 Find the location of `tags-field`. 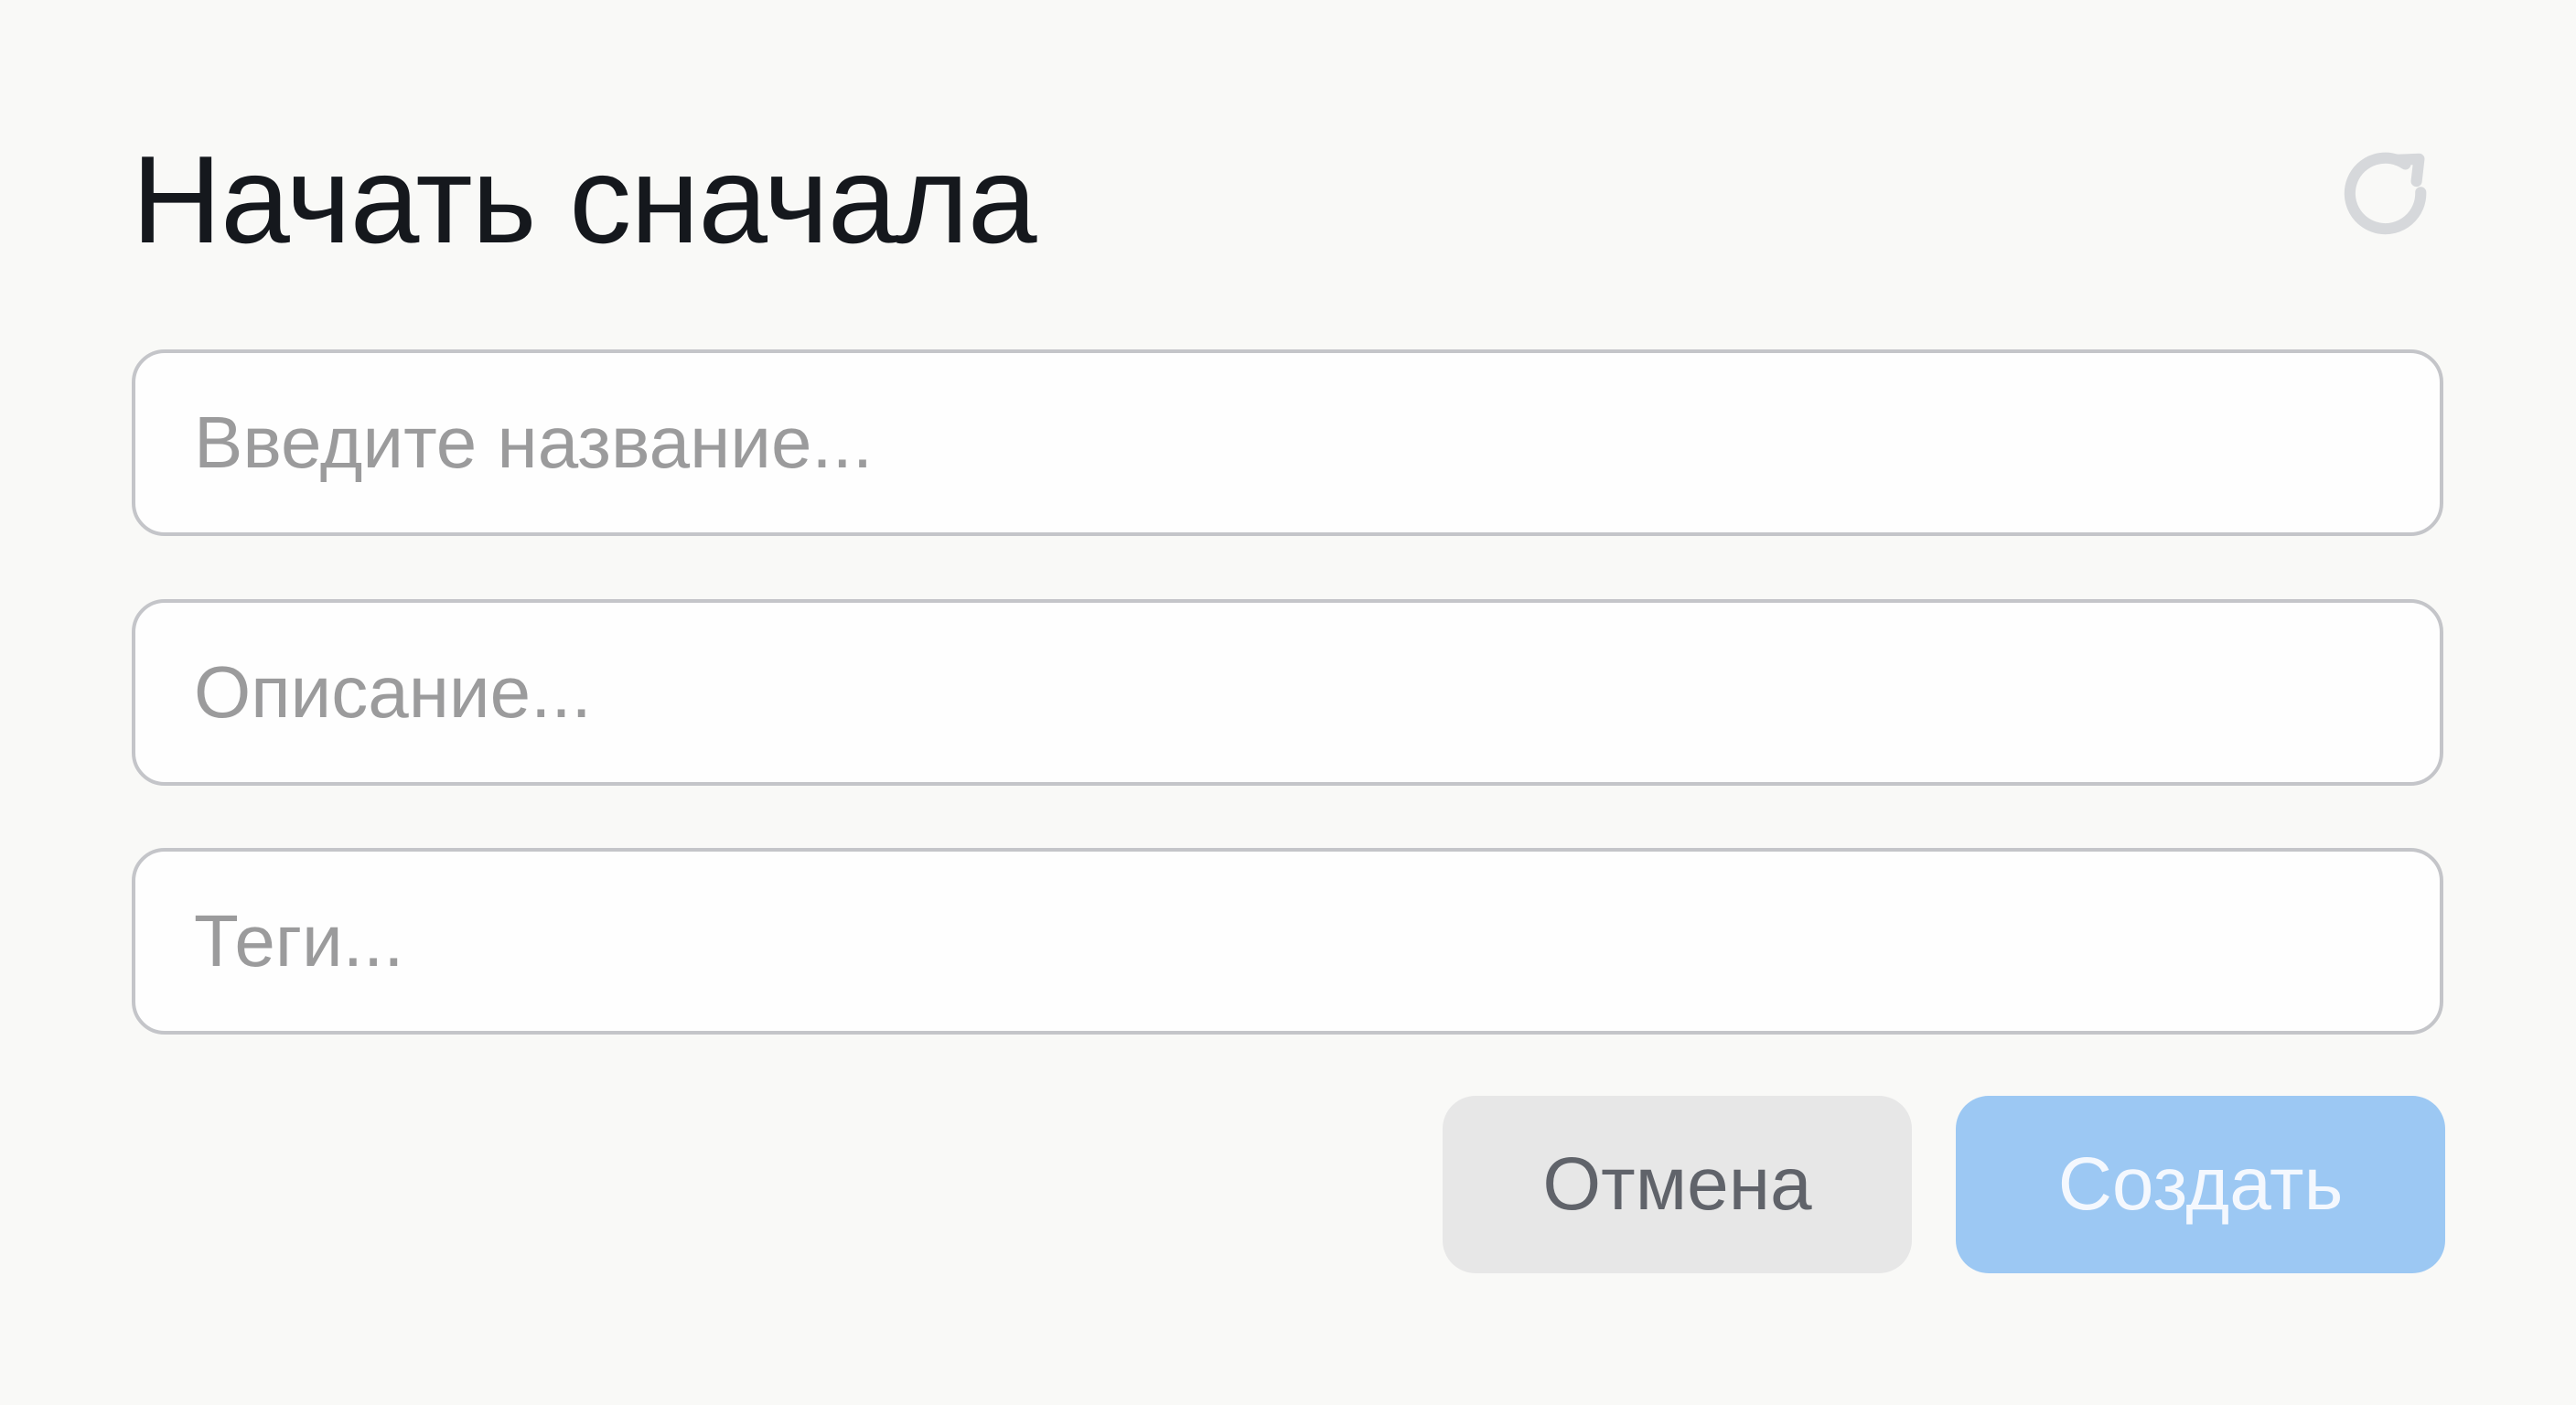

tags-field is located at coordinates (1288, 942).